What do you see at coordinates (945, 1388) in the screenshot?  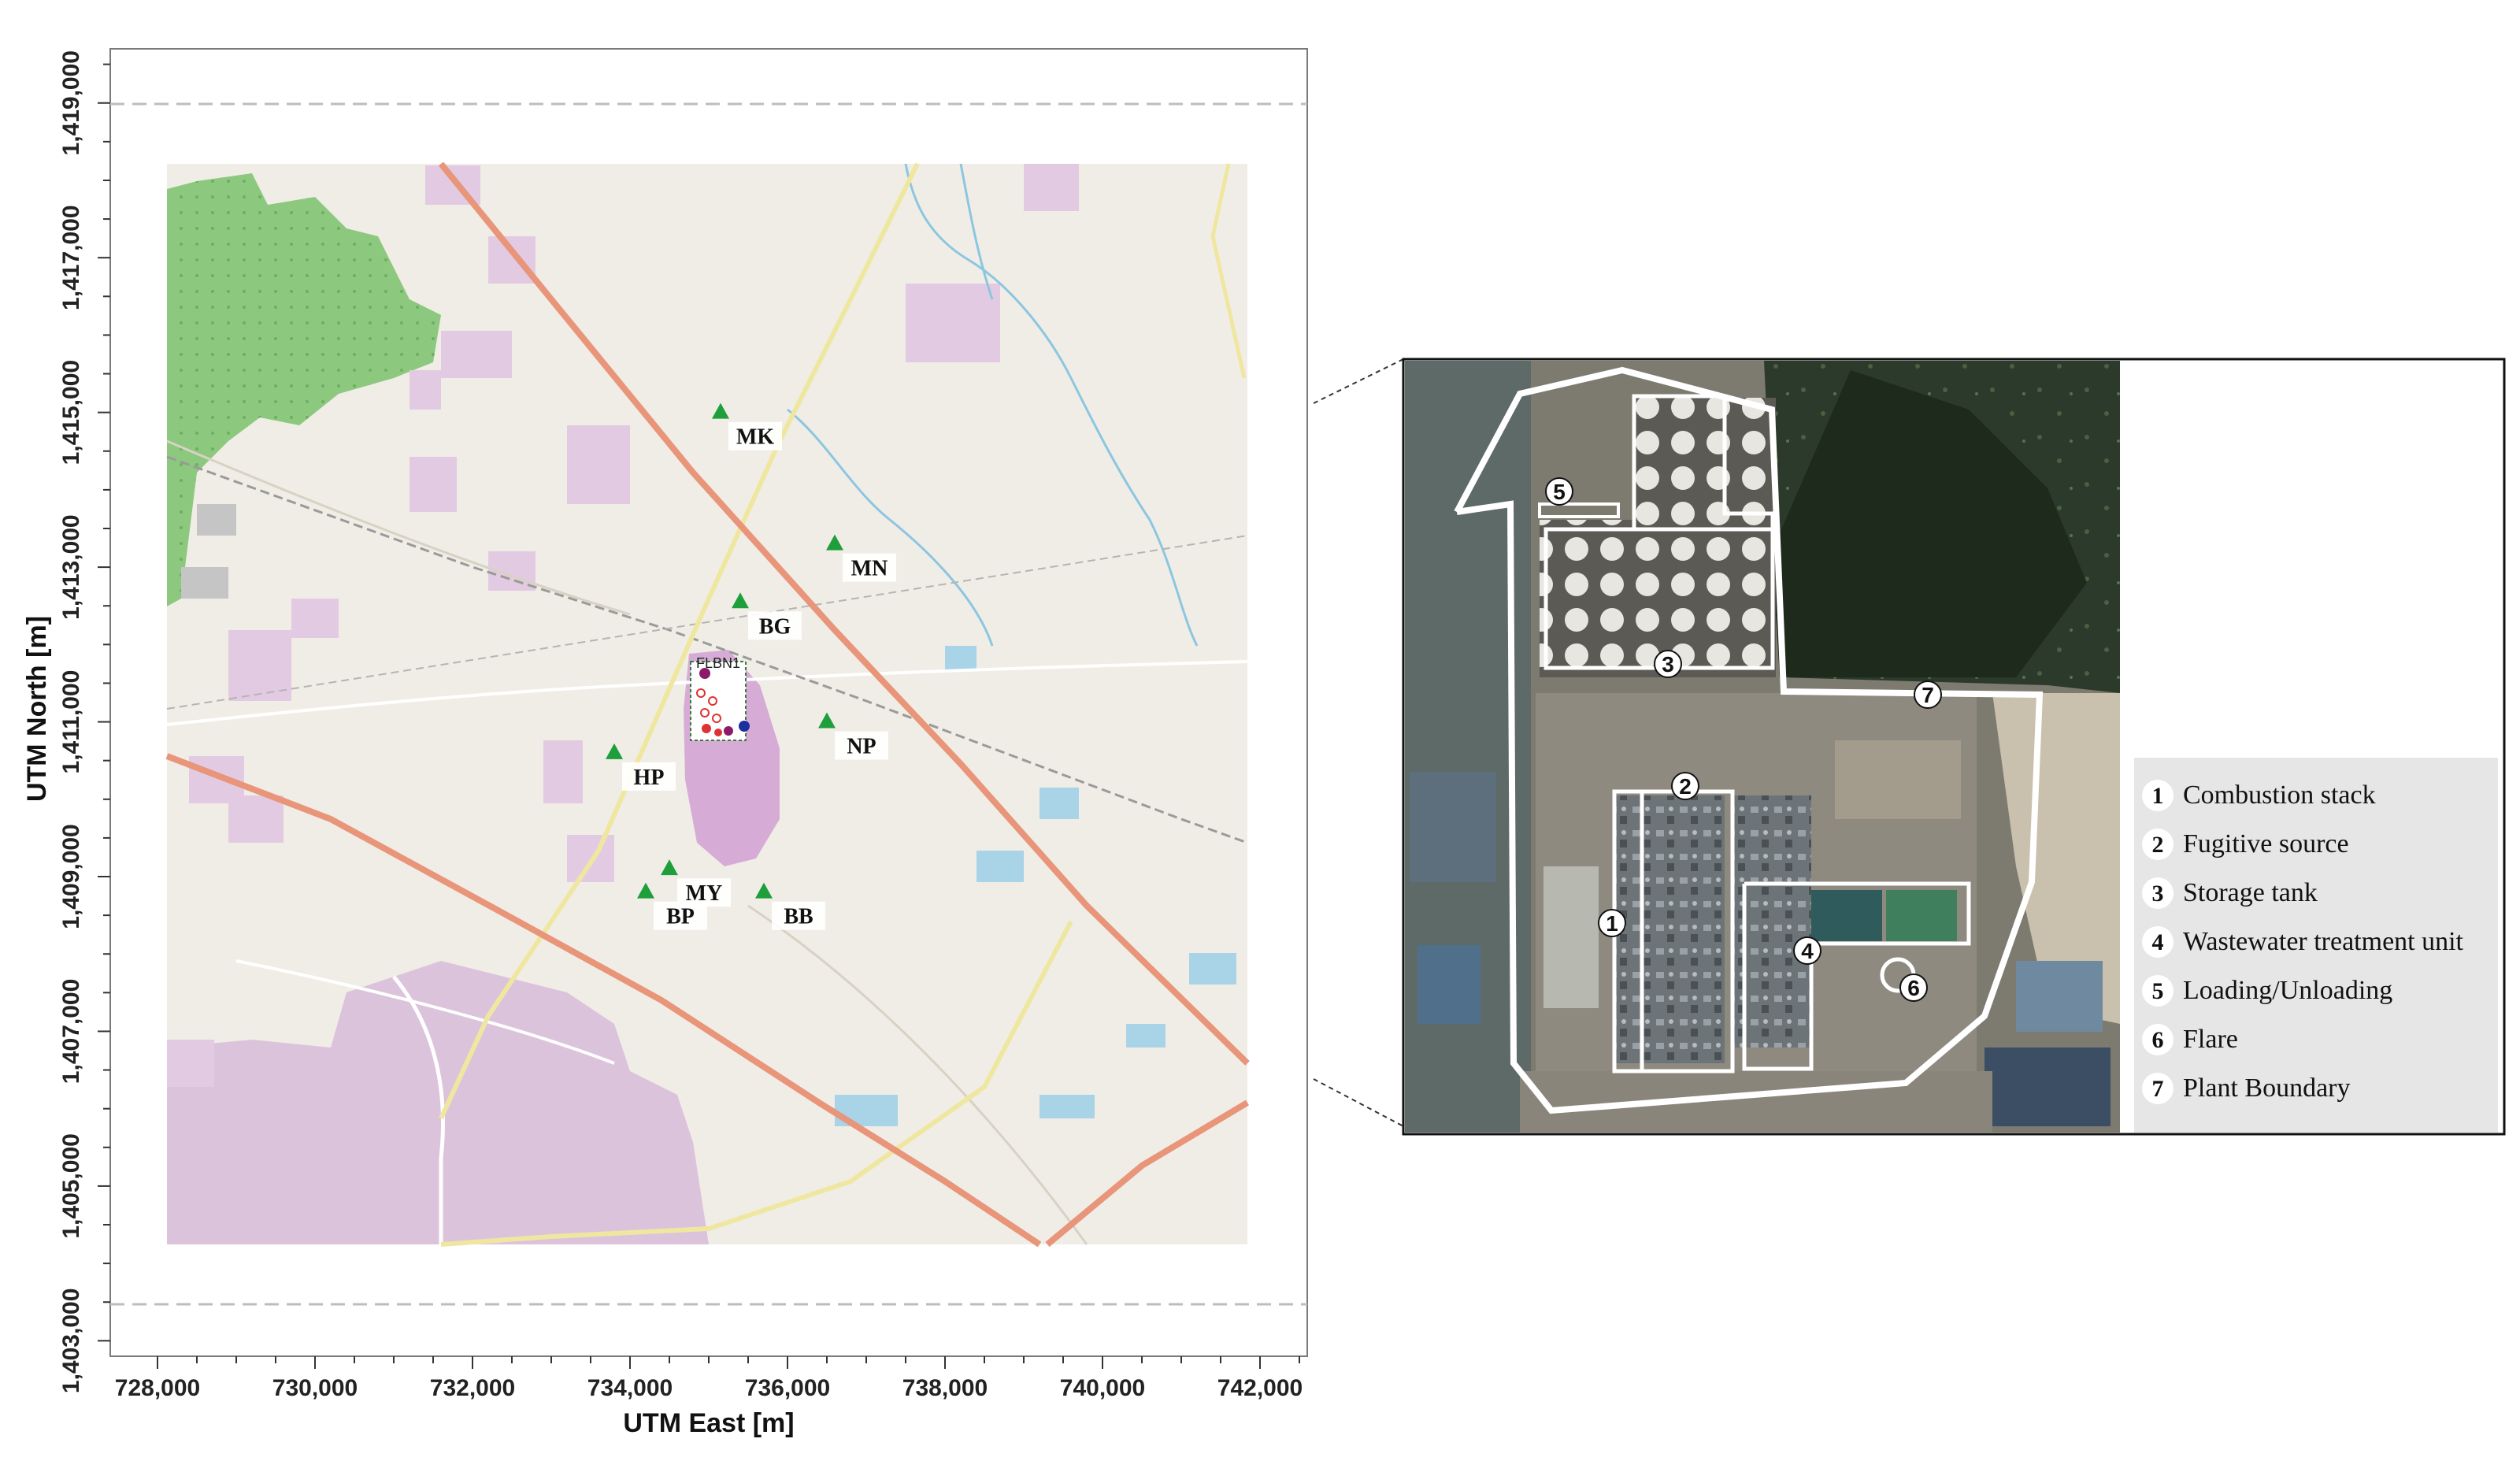 I see `x-tick-label: 738,000` at bounding box center [945, 1388].